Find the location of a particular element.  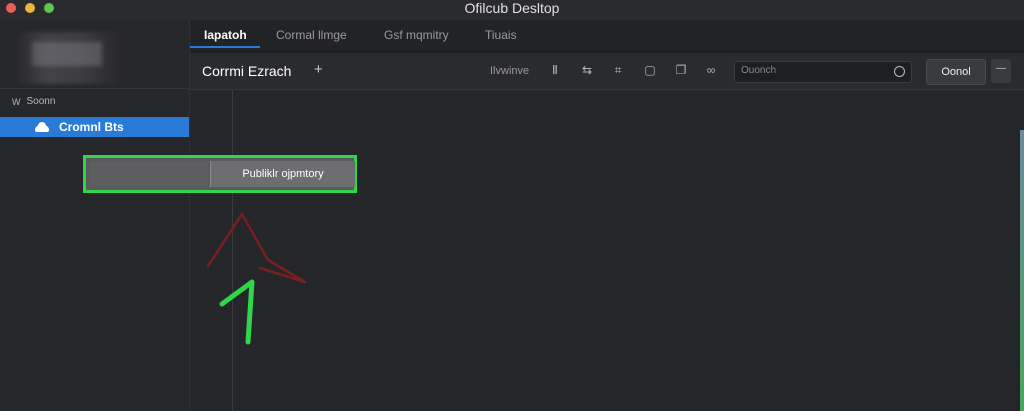

app-title: Ofilcub Desltop is located at coordinates (512, 8).